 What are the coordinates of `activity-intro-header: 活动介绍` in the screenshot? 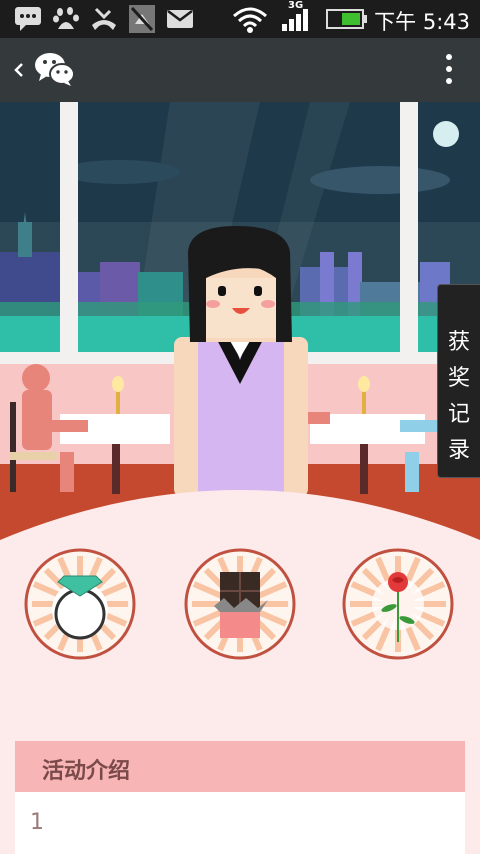 It's located at (240, 766).